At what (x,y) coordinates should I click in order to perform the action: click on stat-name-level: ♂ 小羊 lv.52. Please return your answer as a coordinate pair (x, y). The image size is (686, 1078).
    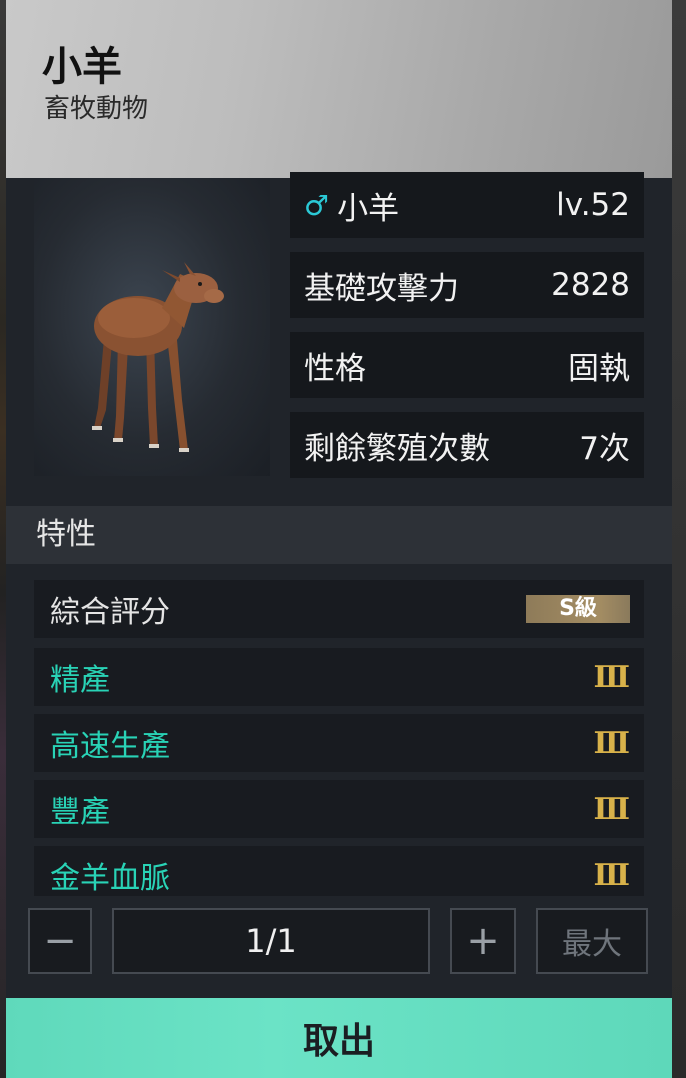
    Looking at the image, I should click on (467, 205).